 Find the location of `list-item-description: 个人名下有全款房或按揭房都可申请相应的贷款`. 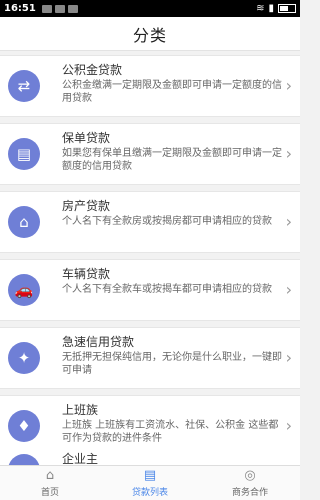

list-item-description: 个人名下有全款房或按揭房都可申请相应的贷款 is located at coordinates (167, 221).